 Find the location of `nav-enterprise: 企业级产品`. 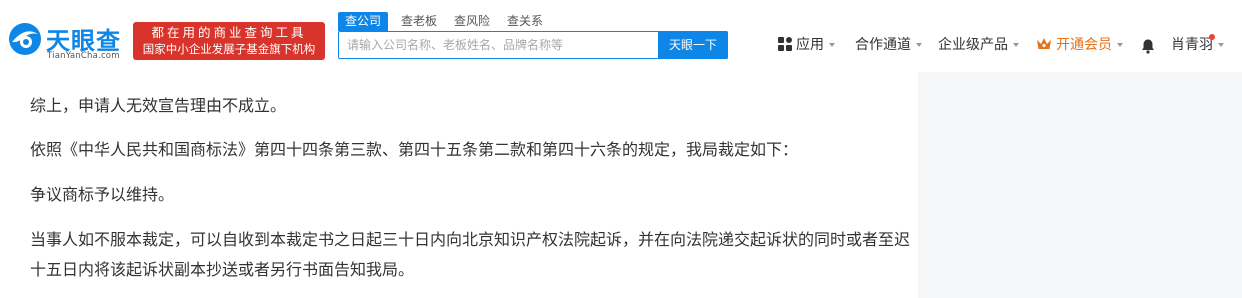

nav-enterprise: 企业级产品 is located at coordinates (978, 45).